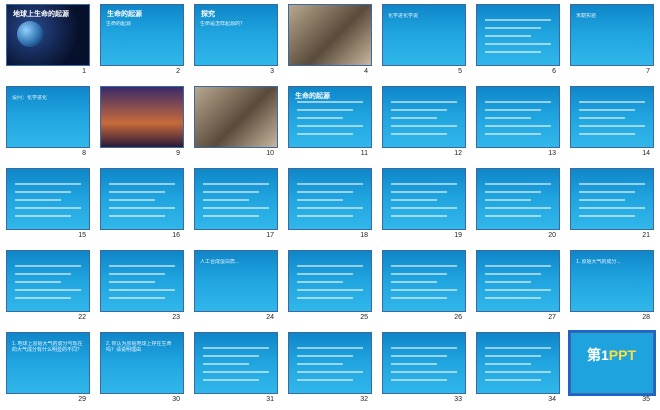 The height and width of the screenshot is (410, 660). What do you see at coordinates (364, 153) in the screenshot?
I see `slide-number: 11` at bounding box center [364, 153].